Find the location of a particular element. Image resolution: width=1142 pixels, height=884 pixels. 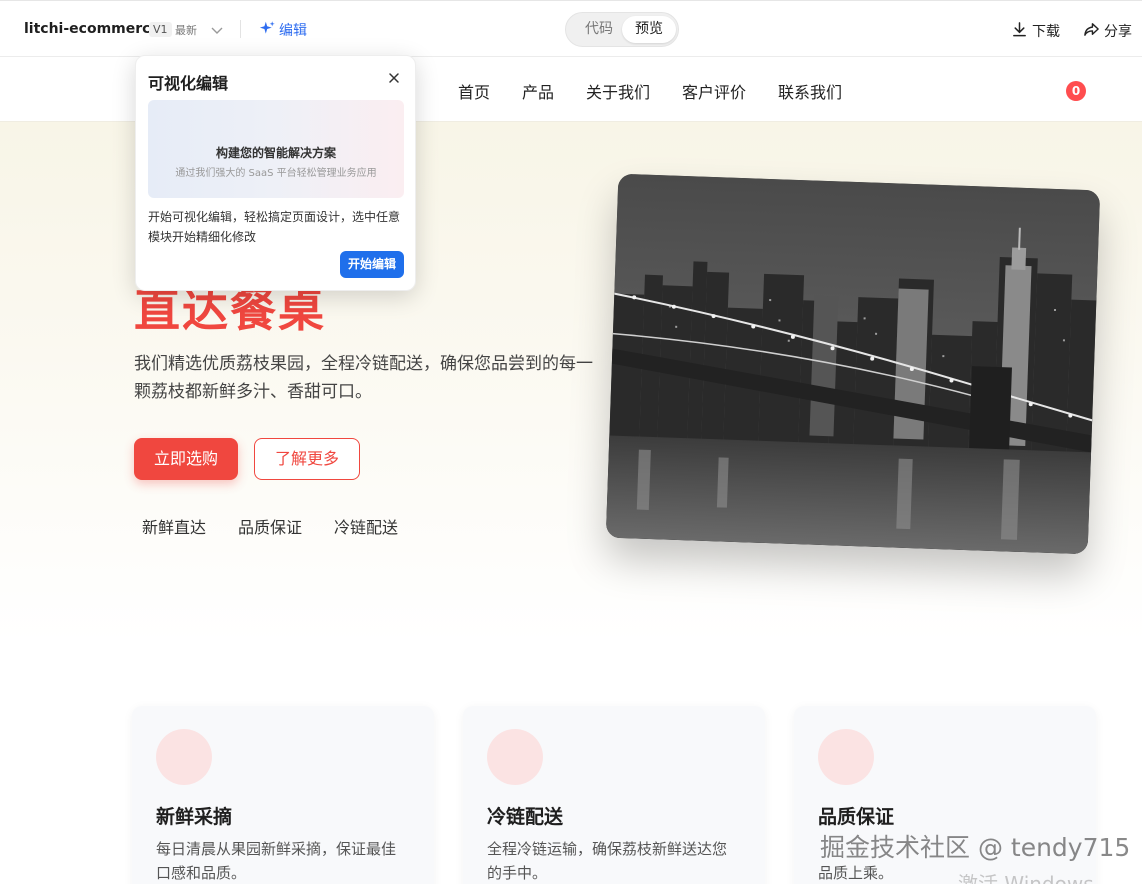

feature-card-fresh: 新鲜采摘 每日清晨从果园新鲜采摘，保证最佳口感和品质。 is located at coordinates (283, 795).